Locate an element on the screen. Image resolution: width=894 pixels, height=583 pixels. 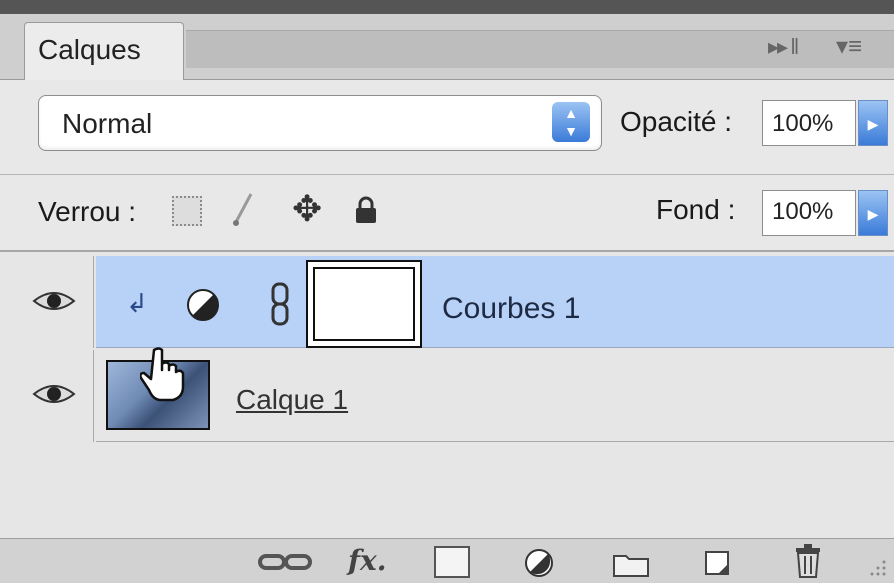
lock-label: Verrou : is located at coordinates (87, 211).